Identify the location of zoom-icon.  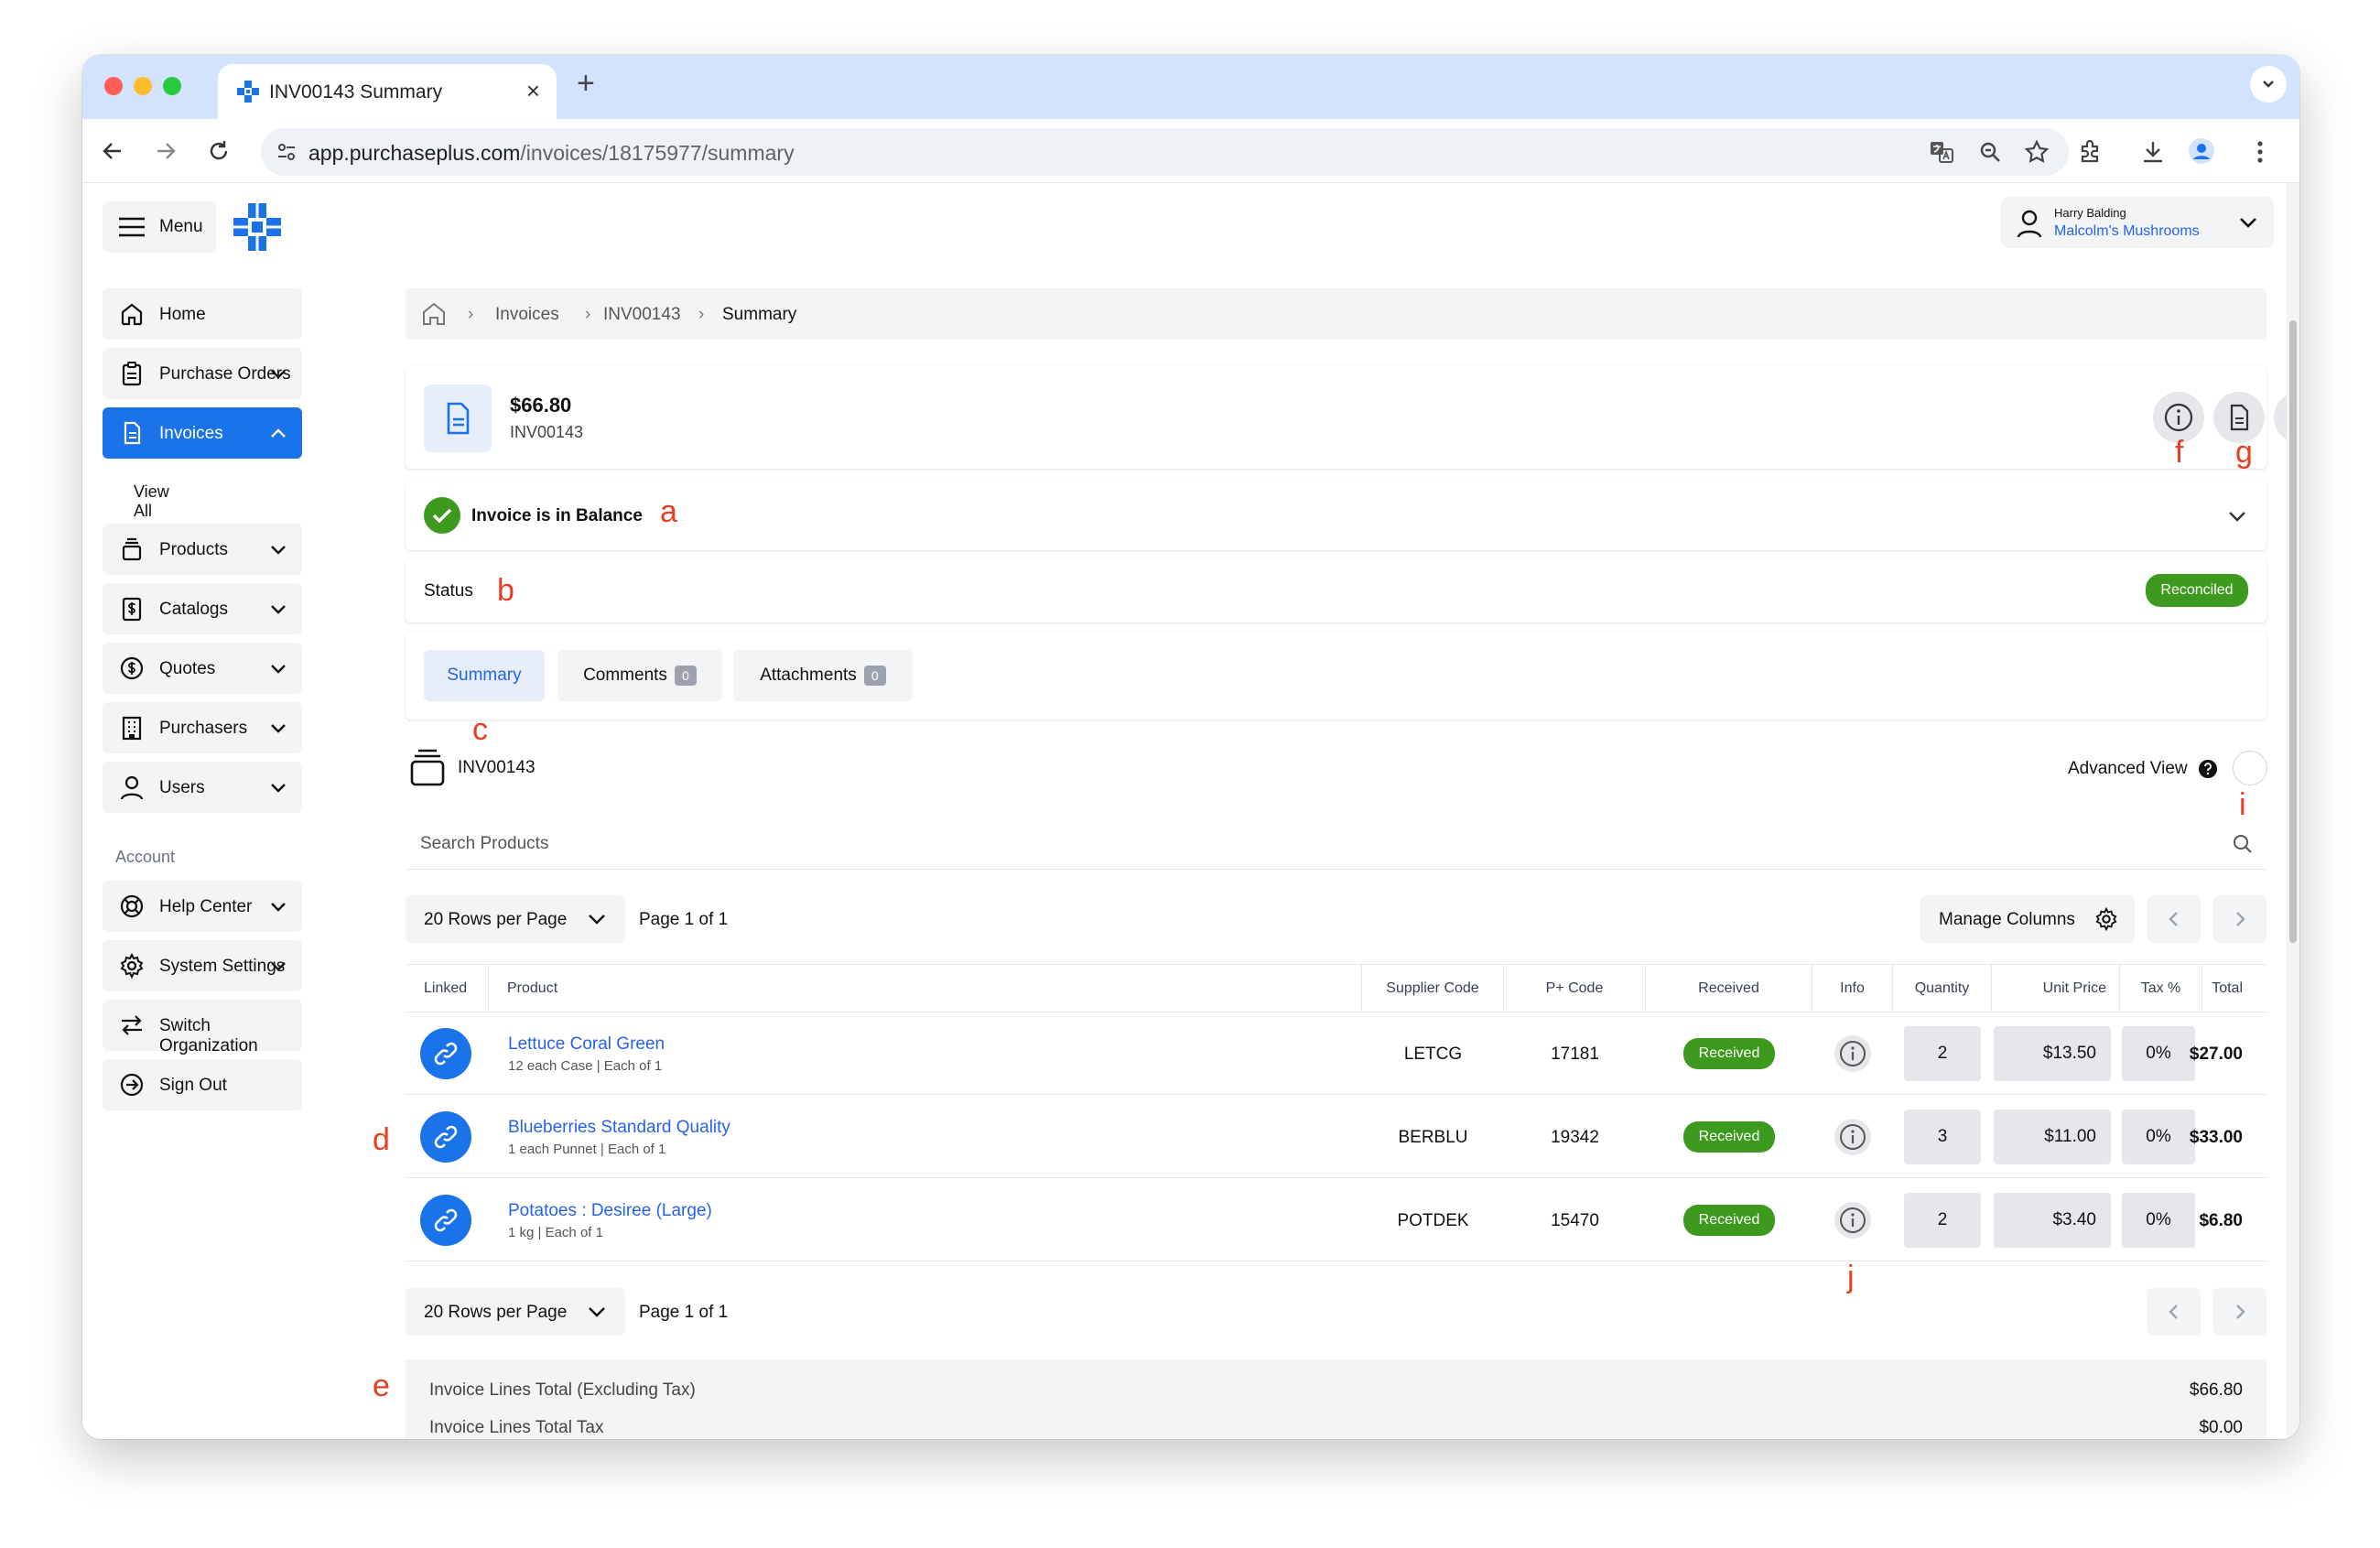
(1990, 152).